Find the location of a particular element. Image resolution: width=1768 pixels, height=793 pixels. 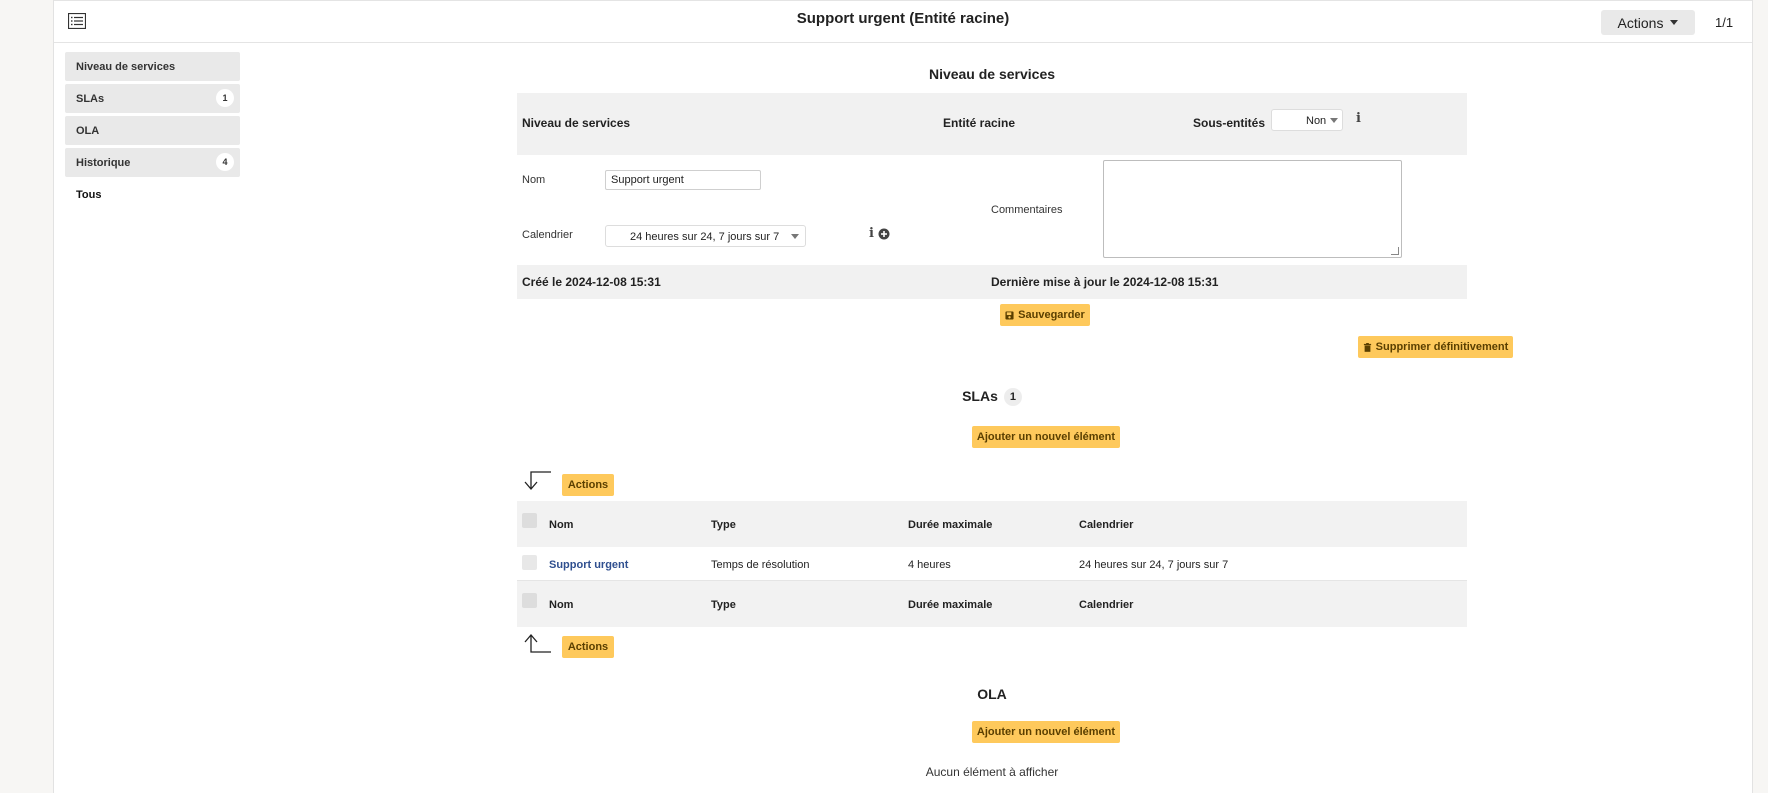

add-sla-button: Ajouter un nouvel élément is located at coordinates (1046, 437).